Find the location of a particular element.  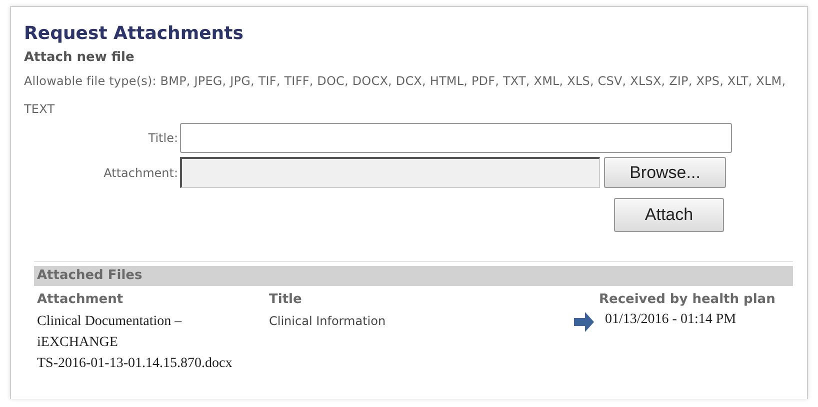

attachment-input is located at coordinates (390, 172).